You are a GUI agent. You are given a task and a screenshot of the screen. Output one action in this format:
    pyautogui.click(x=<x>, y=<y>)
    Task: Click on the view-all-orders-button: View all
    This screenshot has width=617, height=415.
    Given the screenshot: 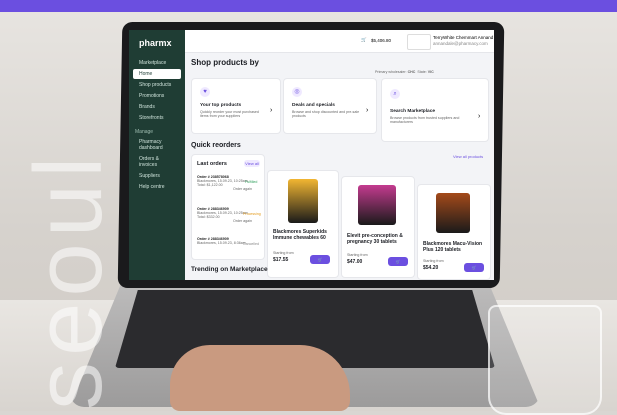 What is the action you would take?
    pyautogui.click(x=252, y=163)
    